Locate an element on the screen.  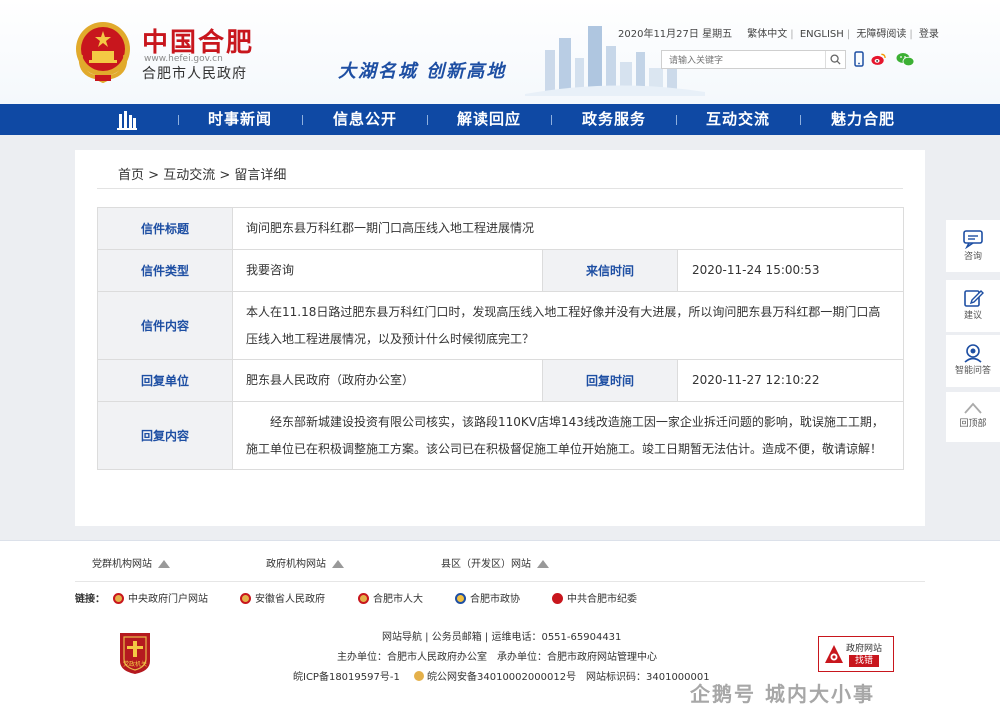
reply-unit-label: 回复单位 is located at coordinates (165, 380).